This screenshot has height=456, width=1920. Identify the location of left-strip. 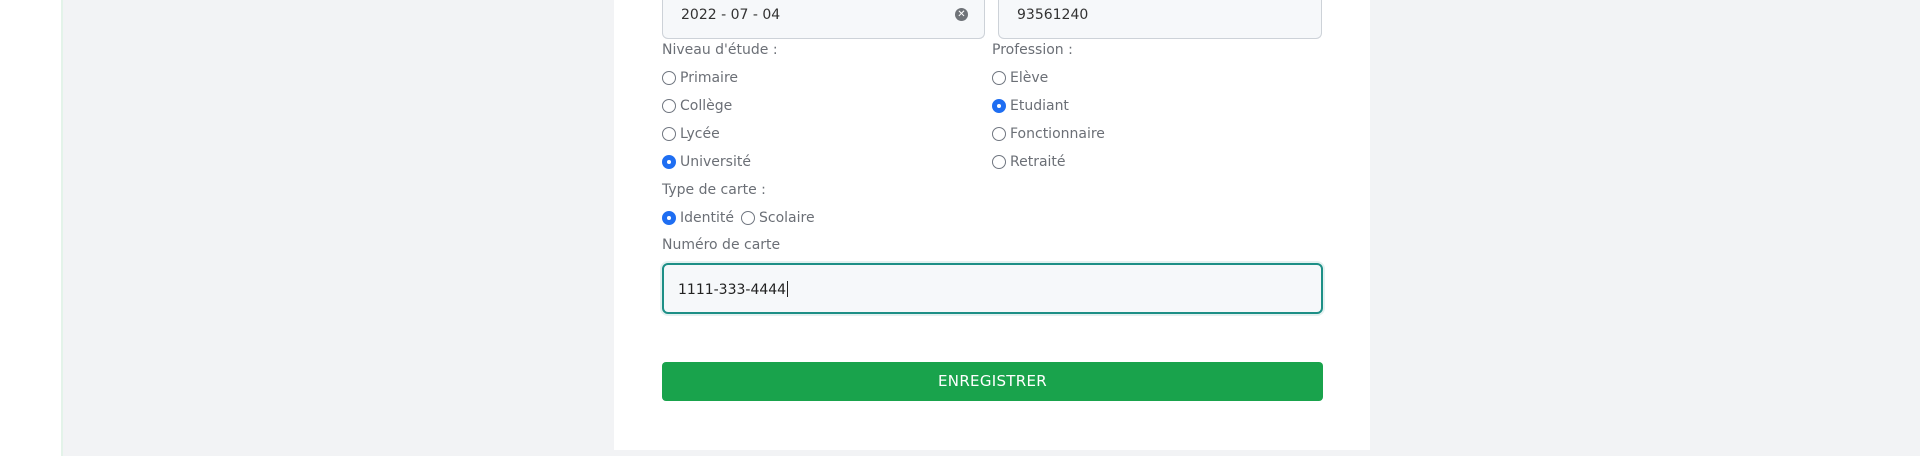
(30, 228).